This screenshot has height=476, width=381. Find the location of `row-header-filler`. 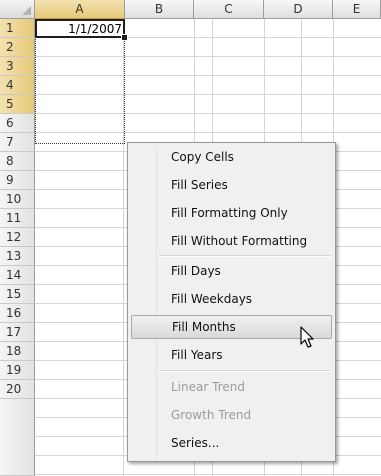

row-header-filler is located at coordinates (17, 437).